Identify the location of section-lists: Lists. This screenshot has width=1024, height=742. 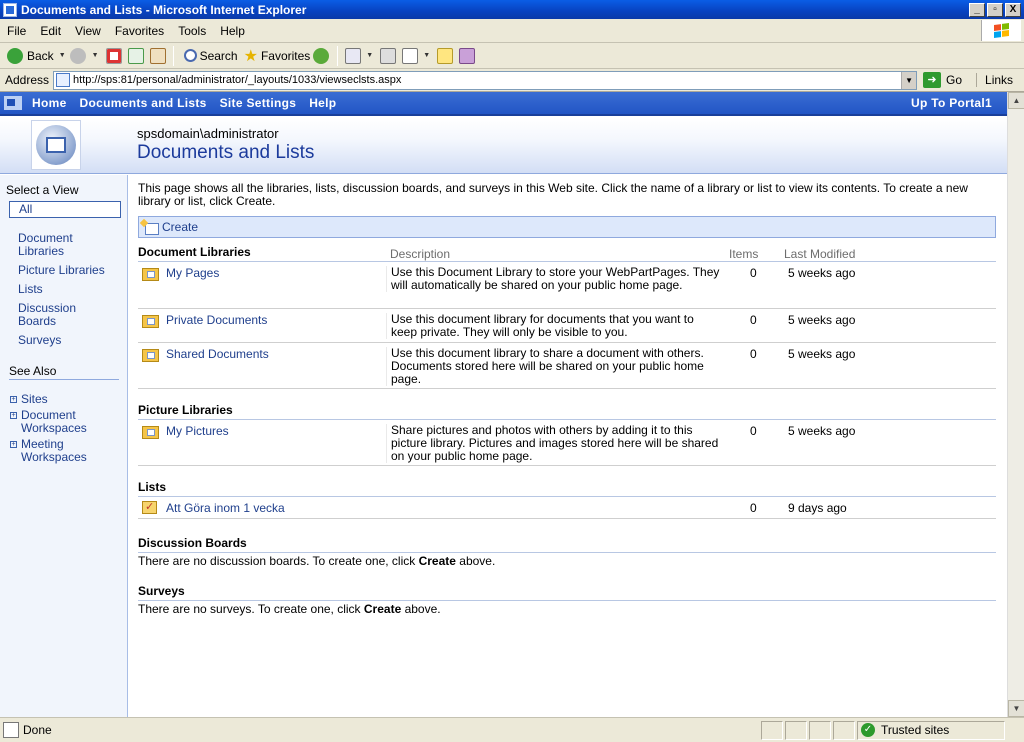
(567, 488).